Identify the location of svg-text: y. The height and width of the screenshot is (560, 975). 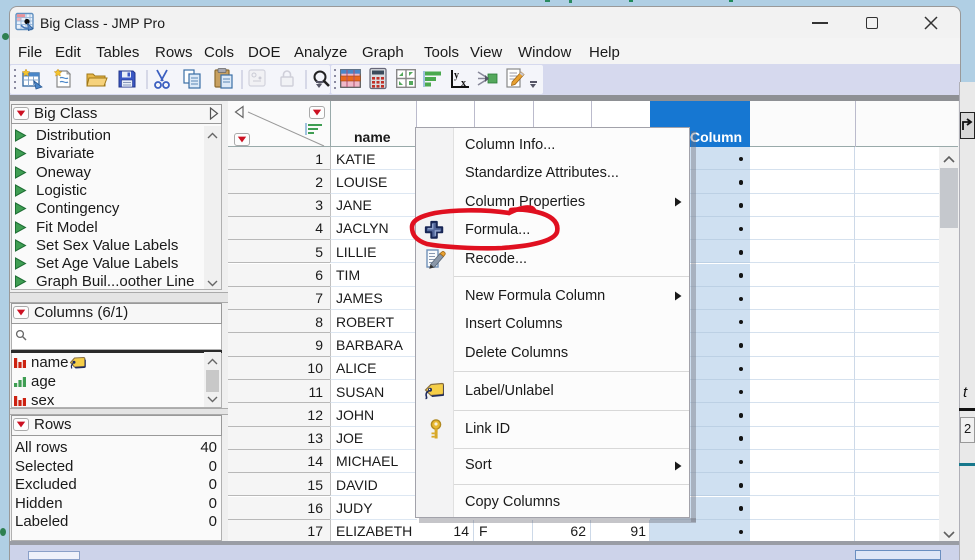
(456, 75).